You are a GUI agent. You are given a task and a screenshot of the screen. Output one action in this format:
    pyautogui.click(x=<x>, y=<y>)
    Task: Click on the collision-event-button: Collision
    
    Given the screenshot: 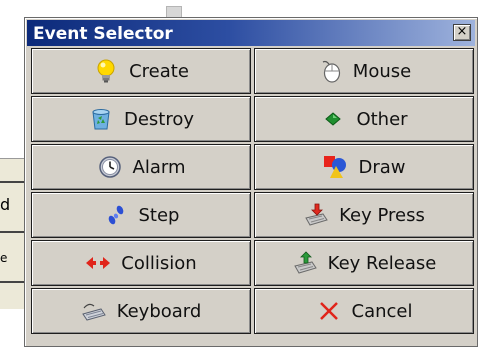 What is the action you would take?
    pyautogui.click(x=141, y=263)
    